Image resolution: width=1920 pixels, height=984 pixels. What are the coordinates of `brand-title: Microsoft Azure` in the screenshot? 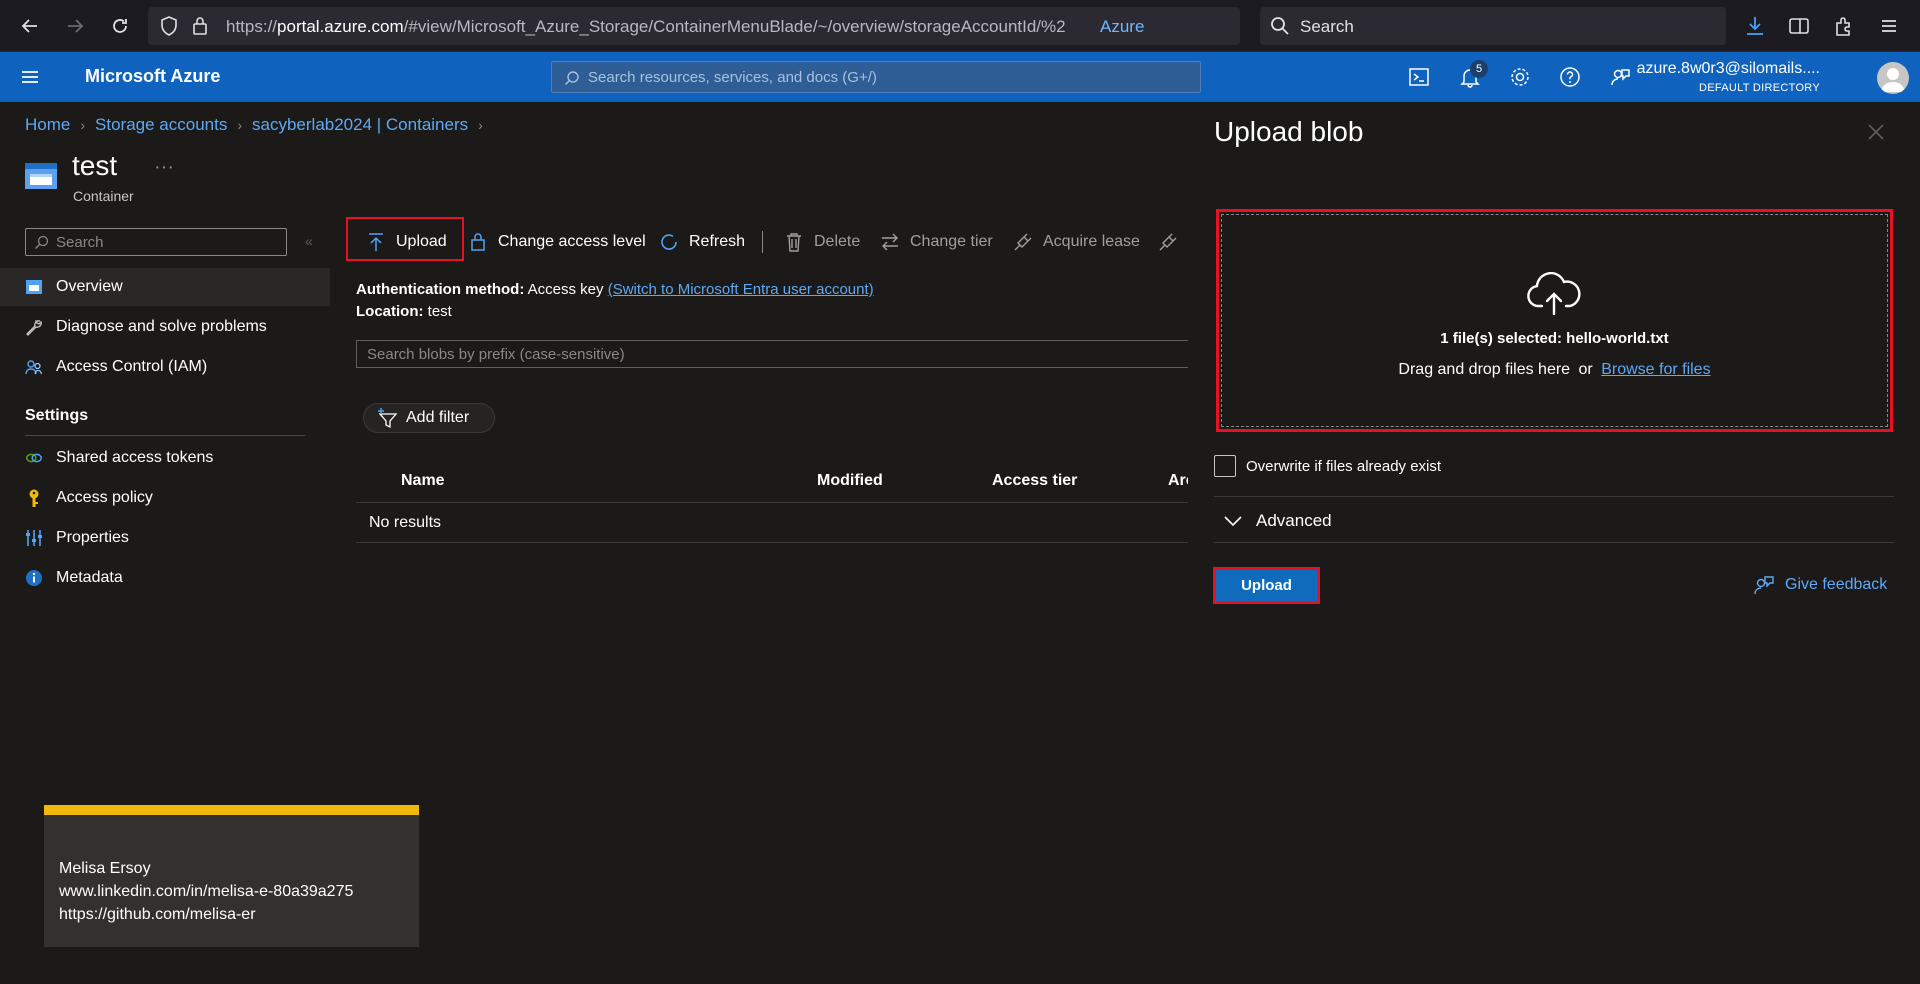 It's located at (152, 76).